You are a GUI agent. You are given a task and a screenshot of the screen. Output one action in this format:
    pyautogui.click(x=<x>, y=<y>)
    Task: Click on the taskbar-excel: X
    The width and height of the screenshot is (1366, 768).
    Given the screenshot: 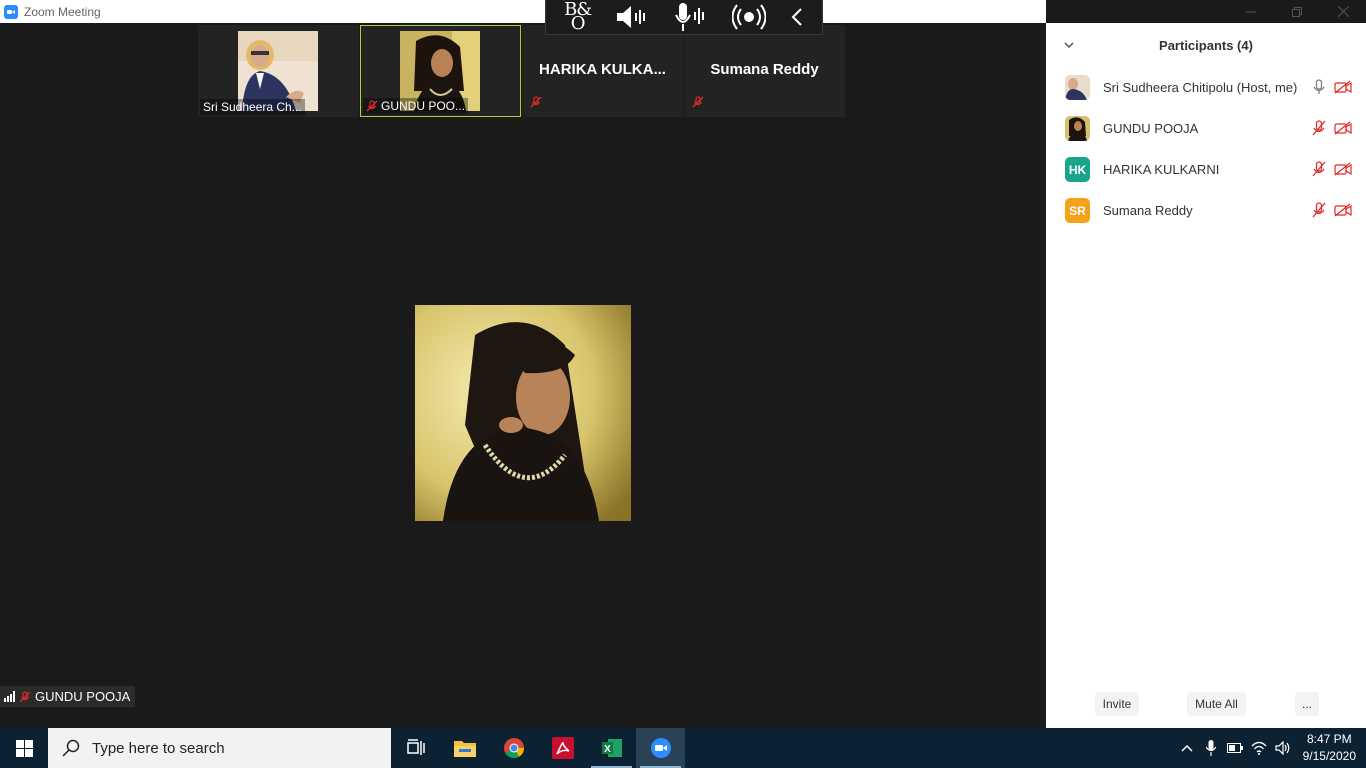 What is the action you would take?
    pyautogui.click(x=611, y=748)
    